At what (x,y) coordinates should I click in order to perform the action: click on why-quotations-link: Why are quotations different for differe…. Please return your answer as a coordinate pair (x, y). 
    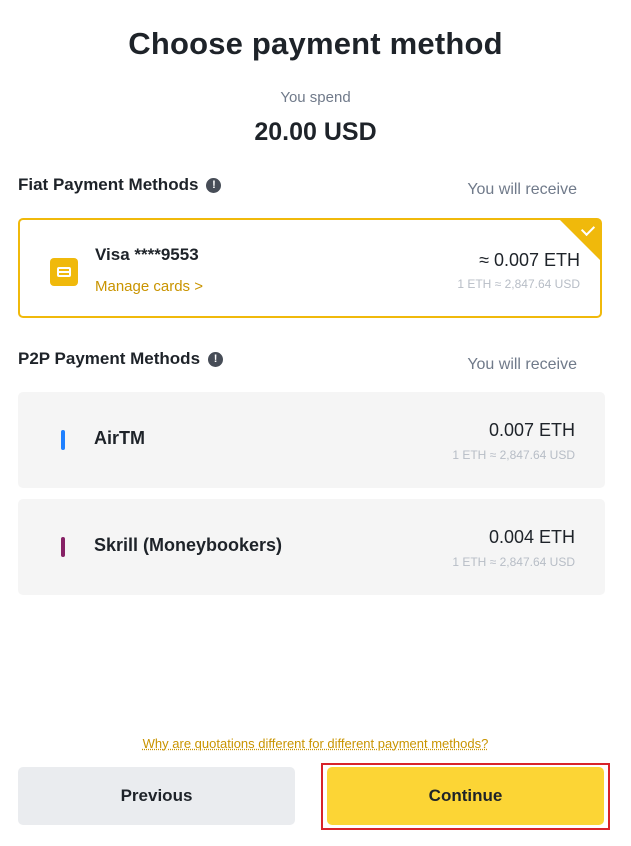
    Looking at the image, I should click on (315, 743).